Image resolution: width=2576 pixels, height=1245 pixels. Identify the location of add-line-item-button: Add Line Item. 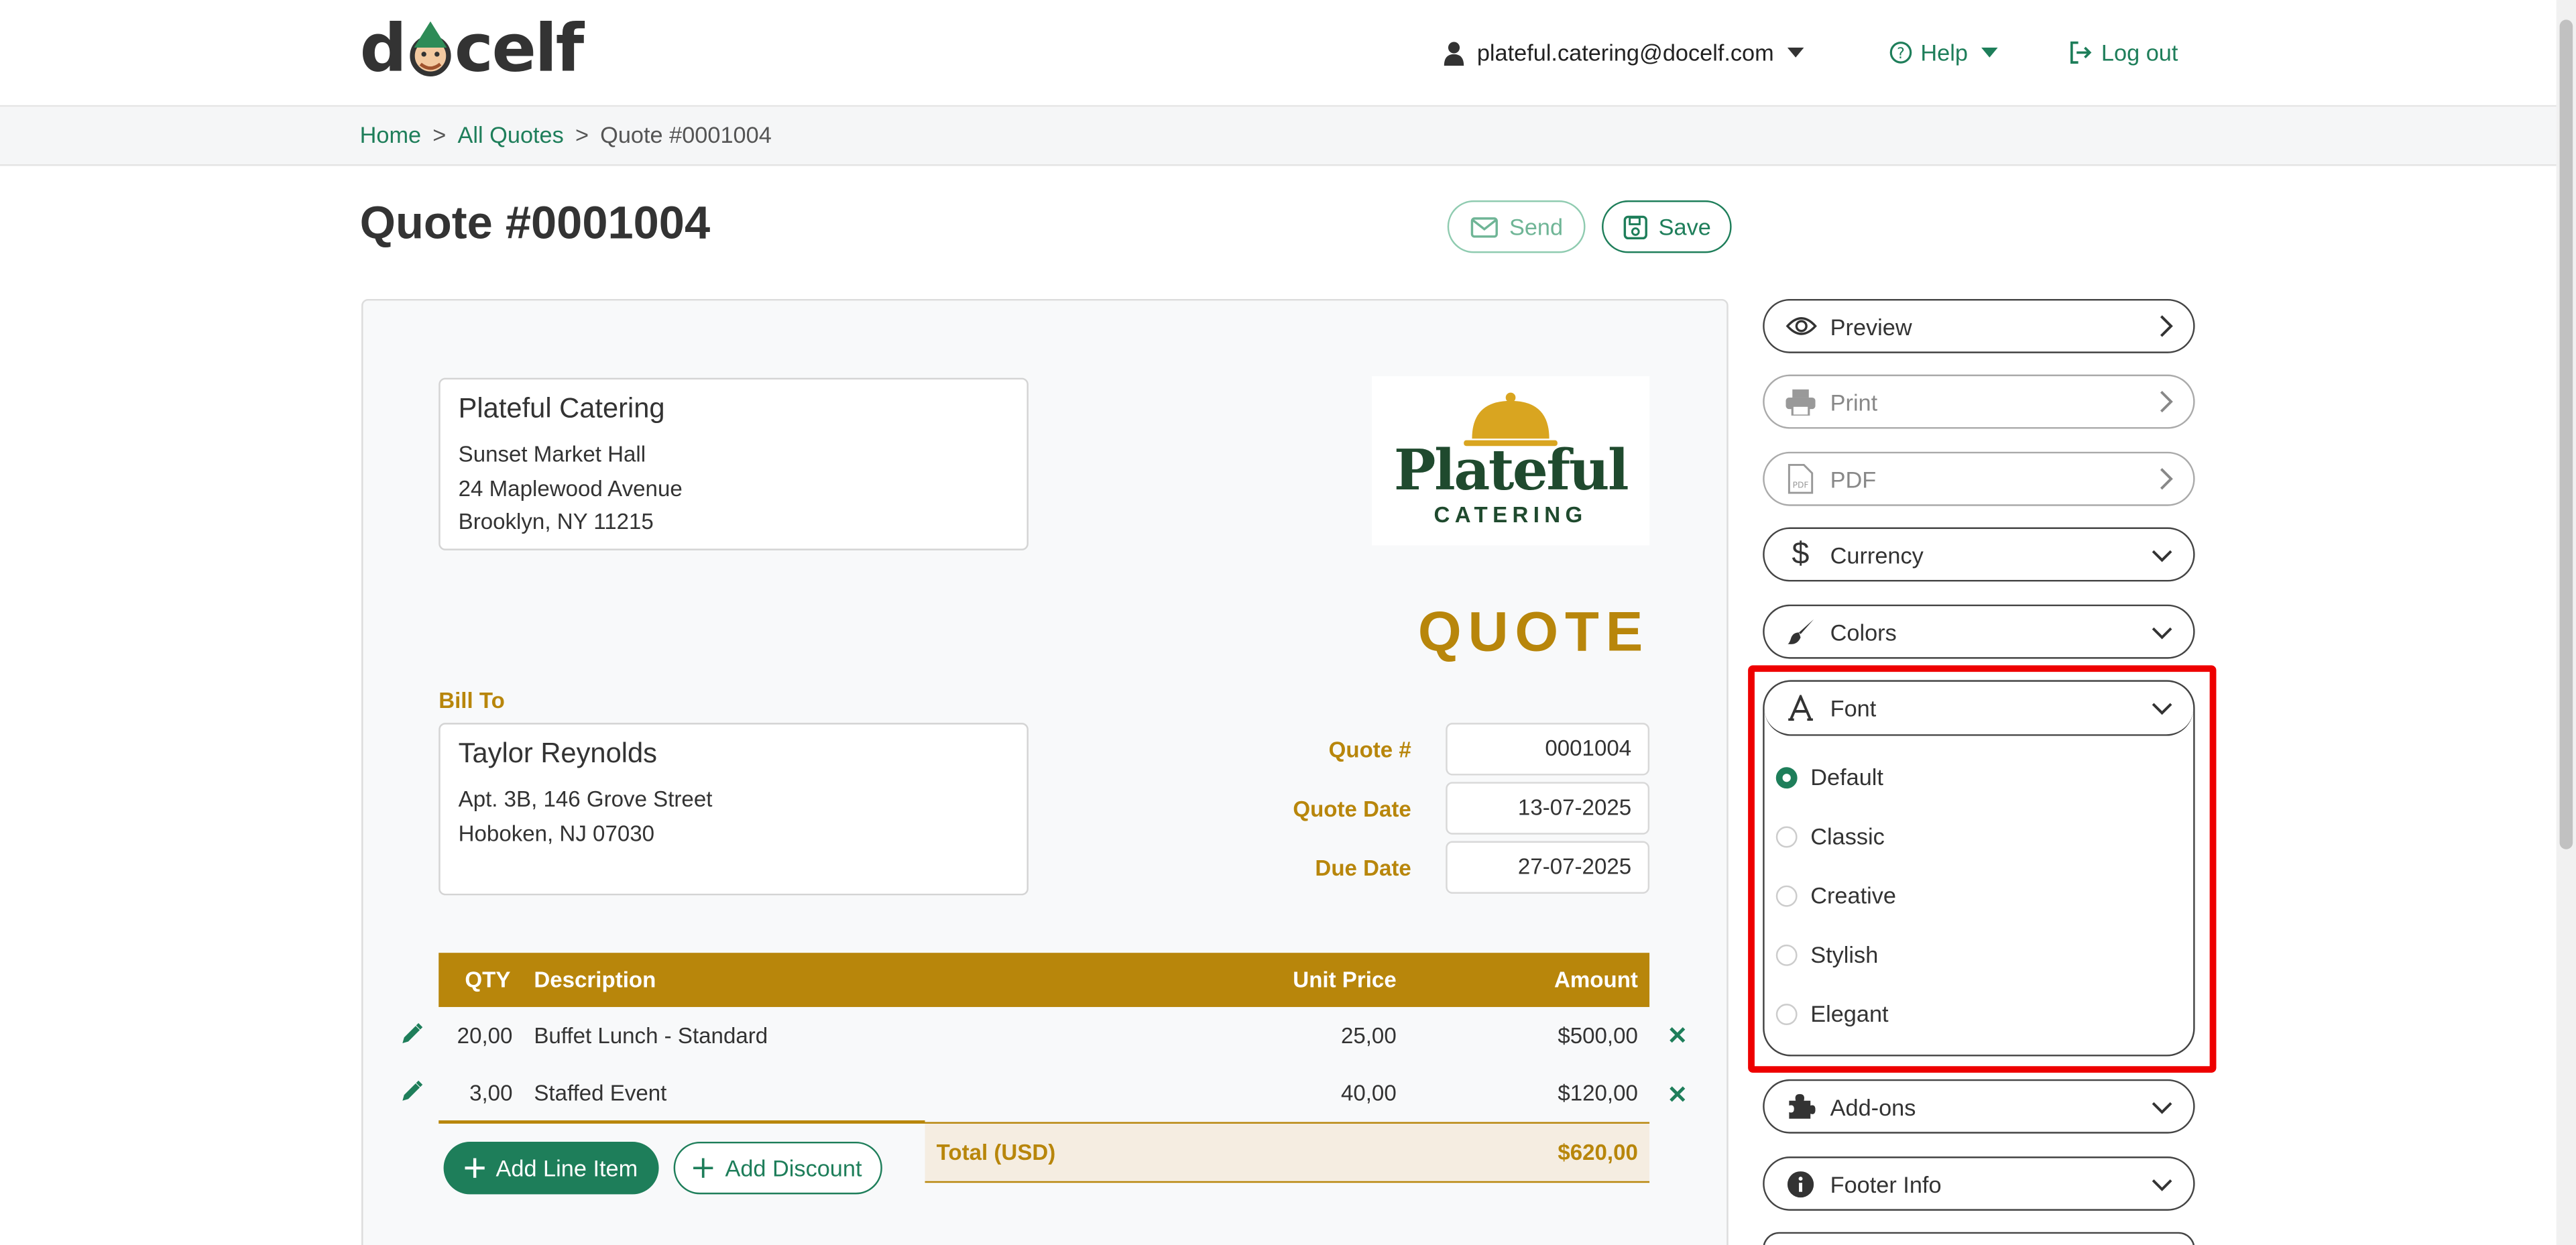
(551, 1168).